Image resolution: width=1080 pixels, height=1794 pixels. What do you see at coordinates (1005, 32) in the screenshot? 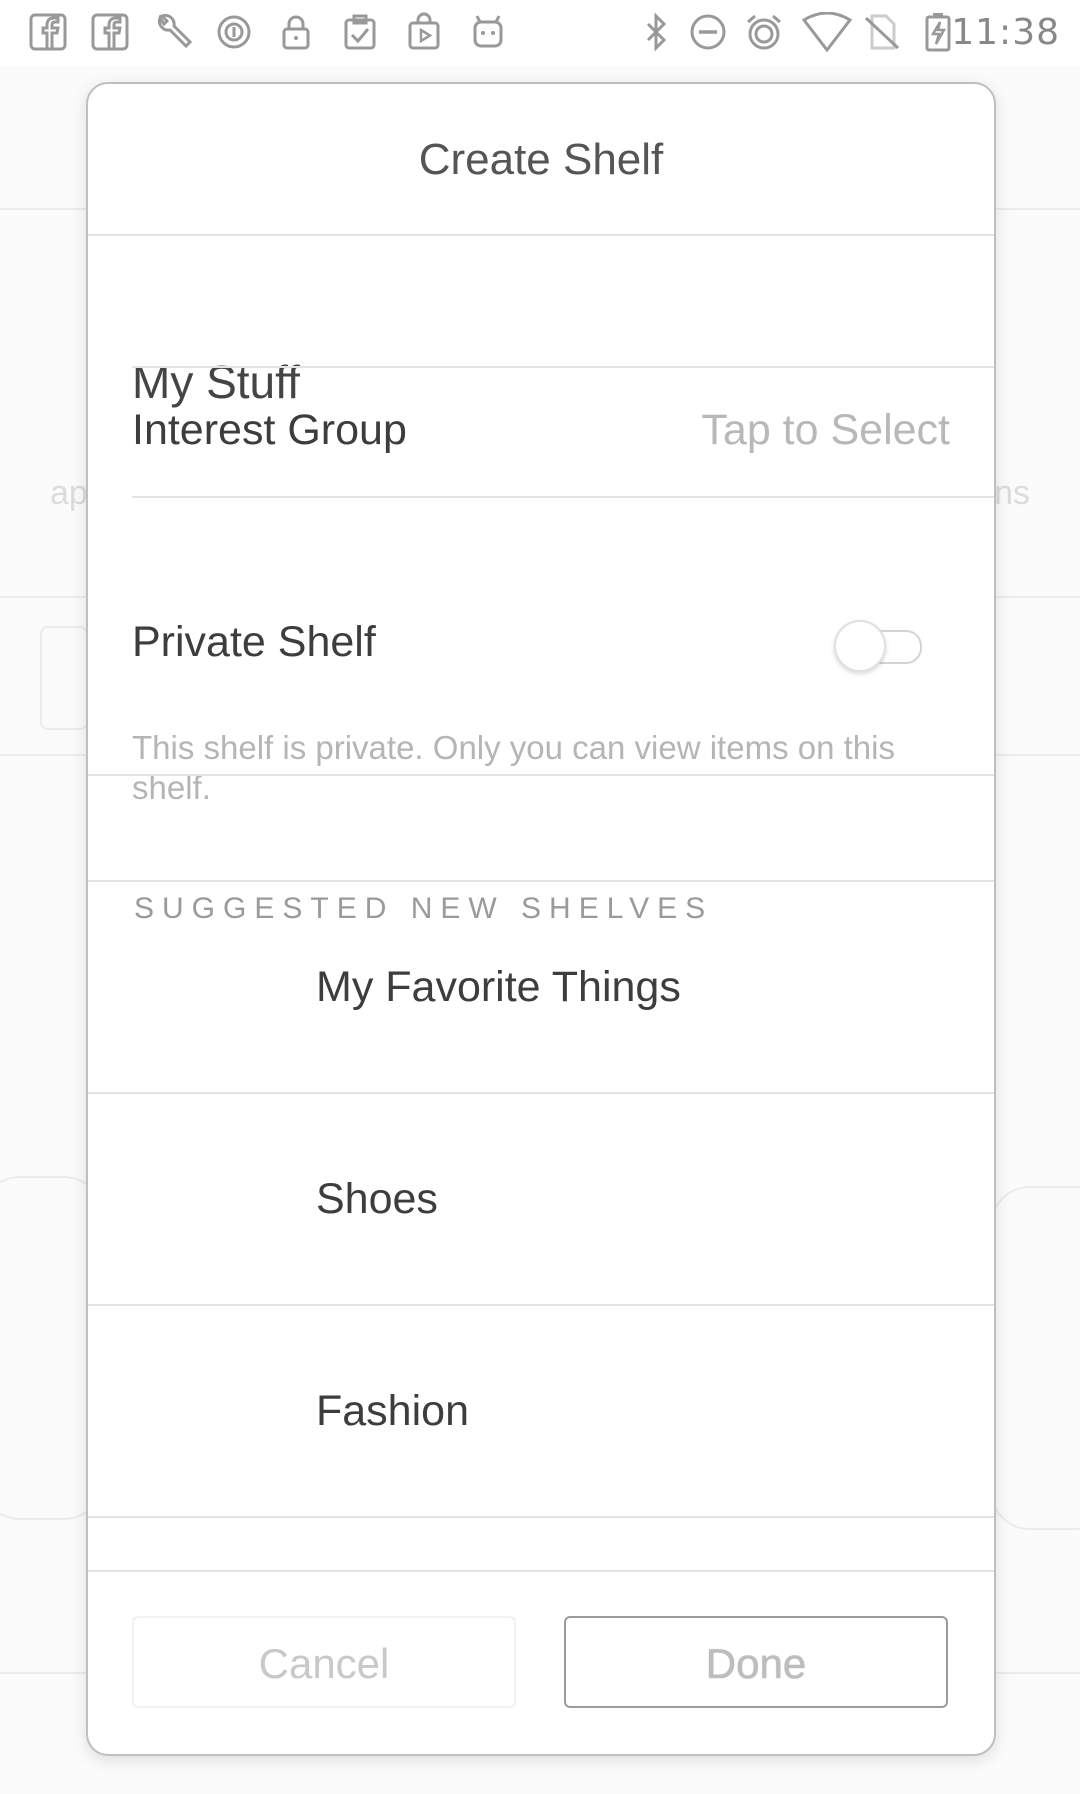
I see `status-time: 11:38` at bounding box center [1005, 32].